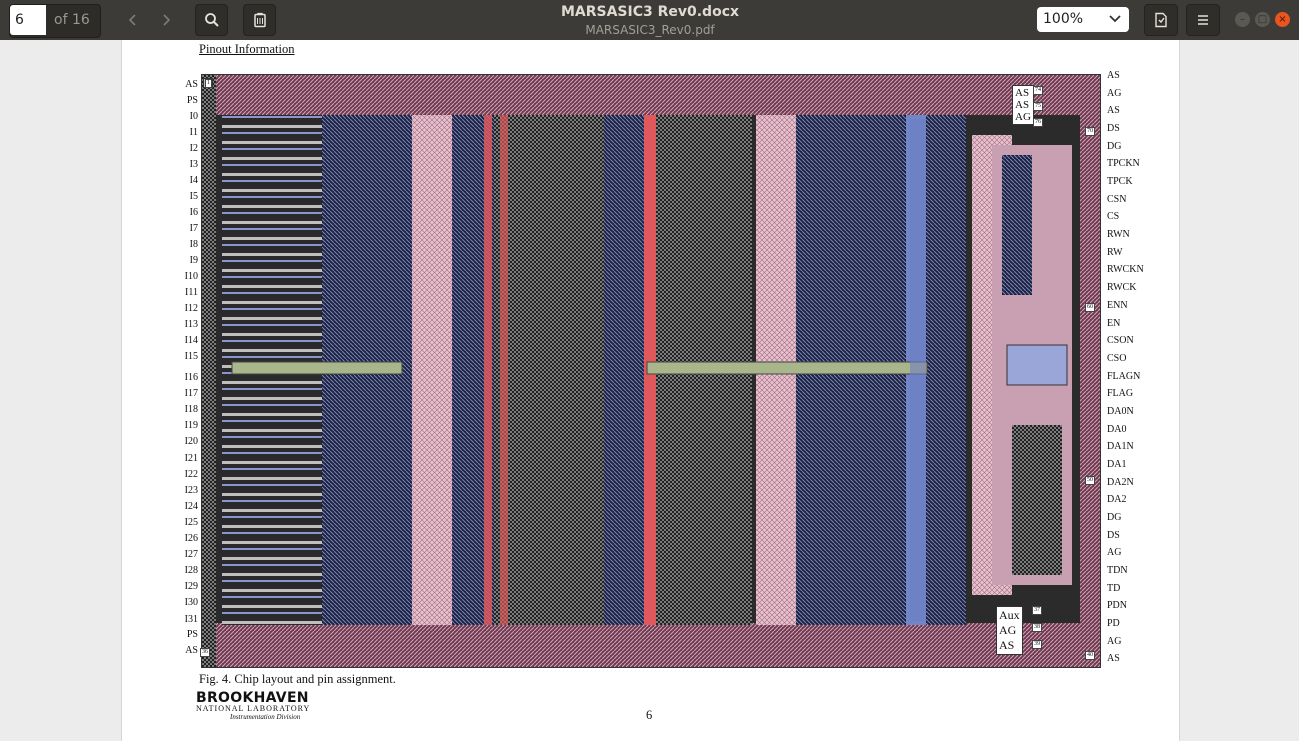  Describe the element at coordinates (191, 538) in the screenshot. I see `left-pin-label: I26` at that location.